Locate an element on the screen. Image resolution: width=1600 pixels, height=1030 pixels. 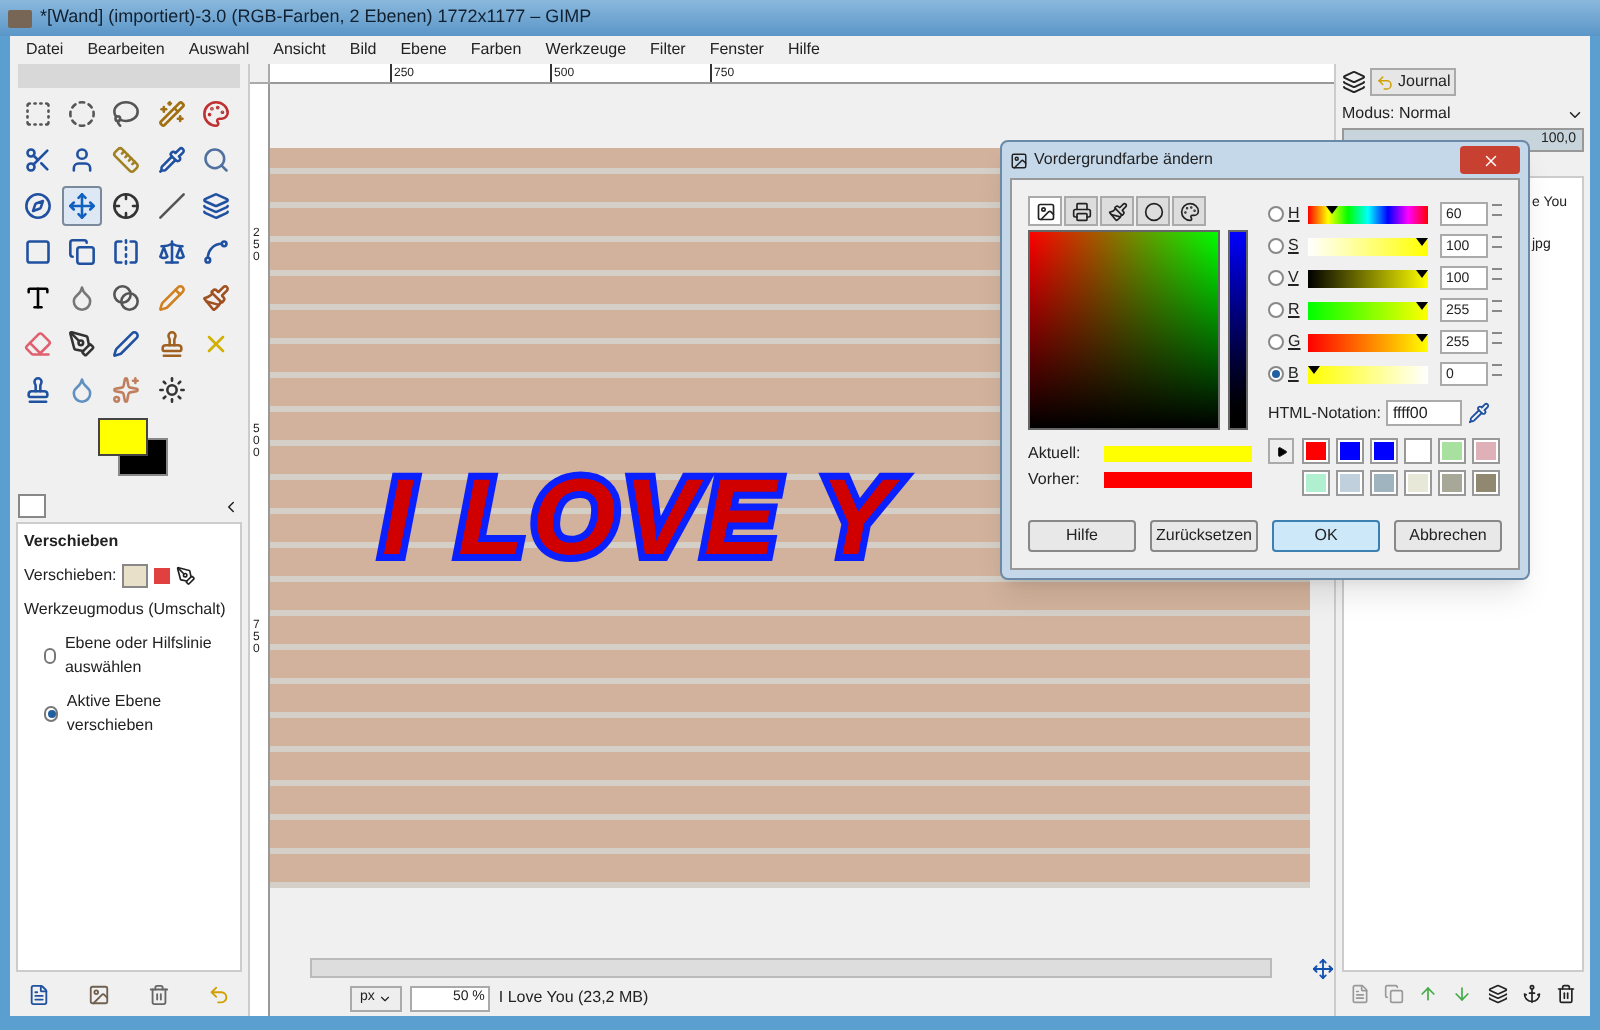
lower-icon is located at coordinates (1462, 994).